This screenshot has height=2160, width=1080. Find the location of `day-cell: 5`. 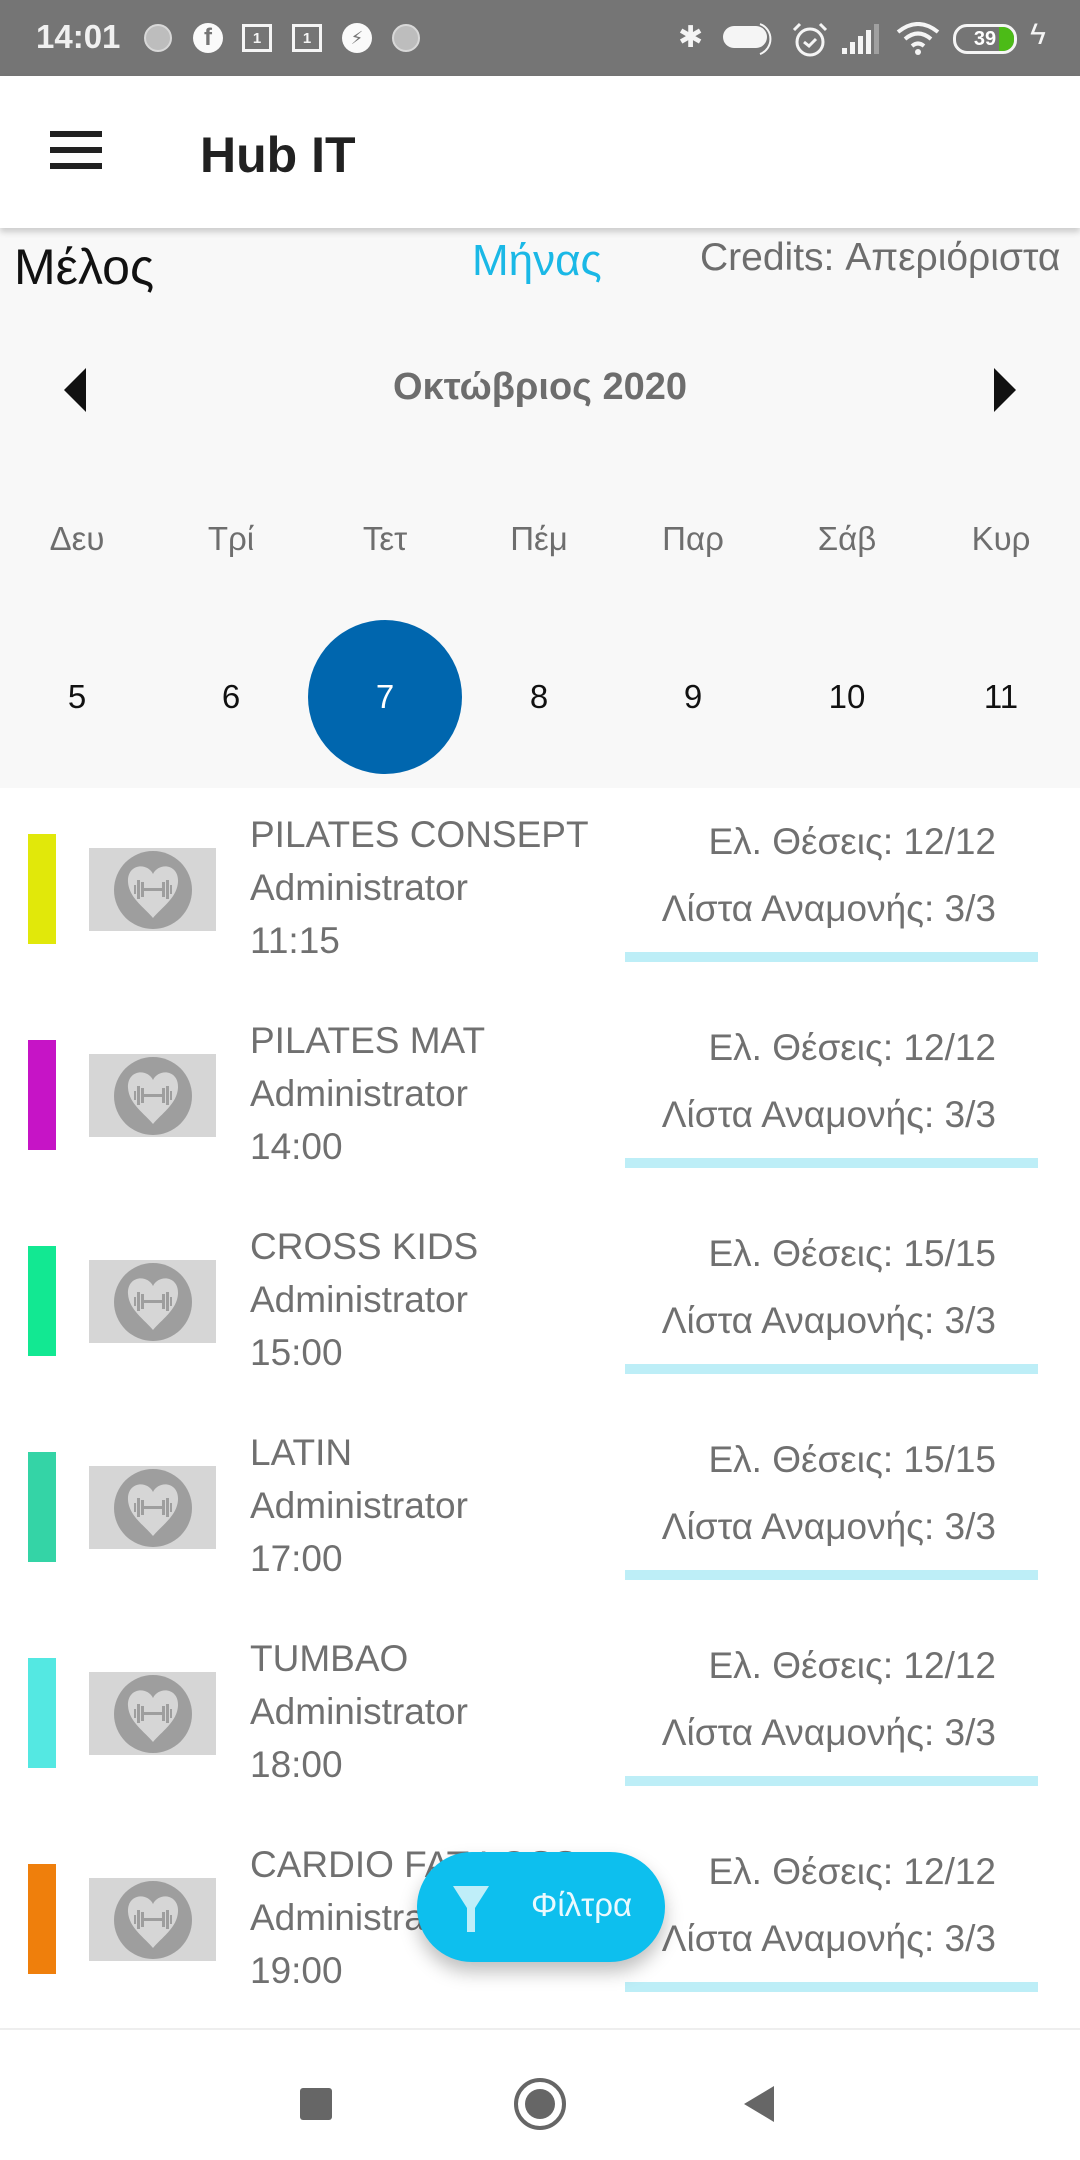

day-cell: 5 is located at coordinates (77, 697).